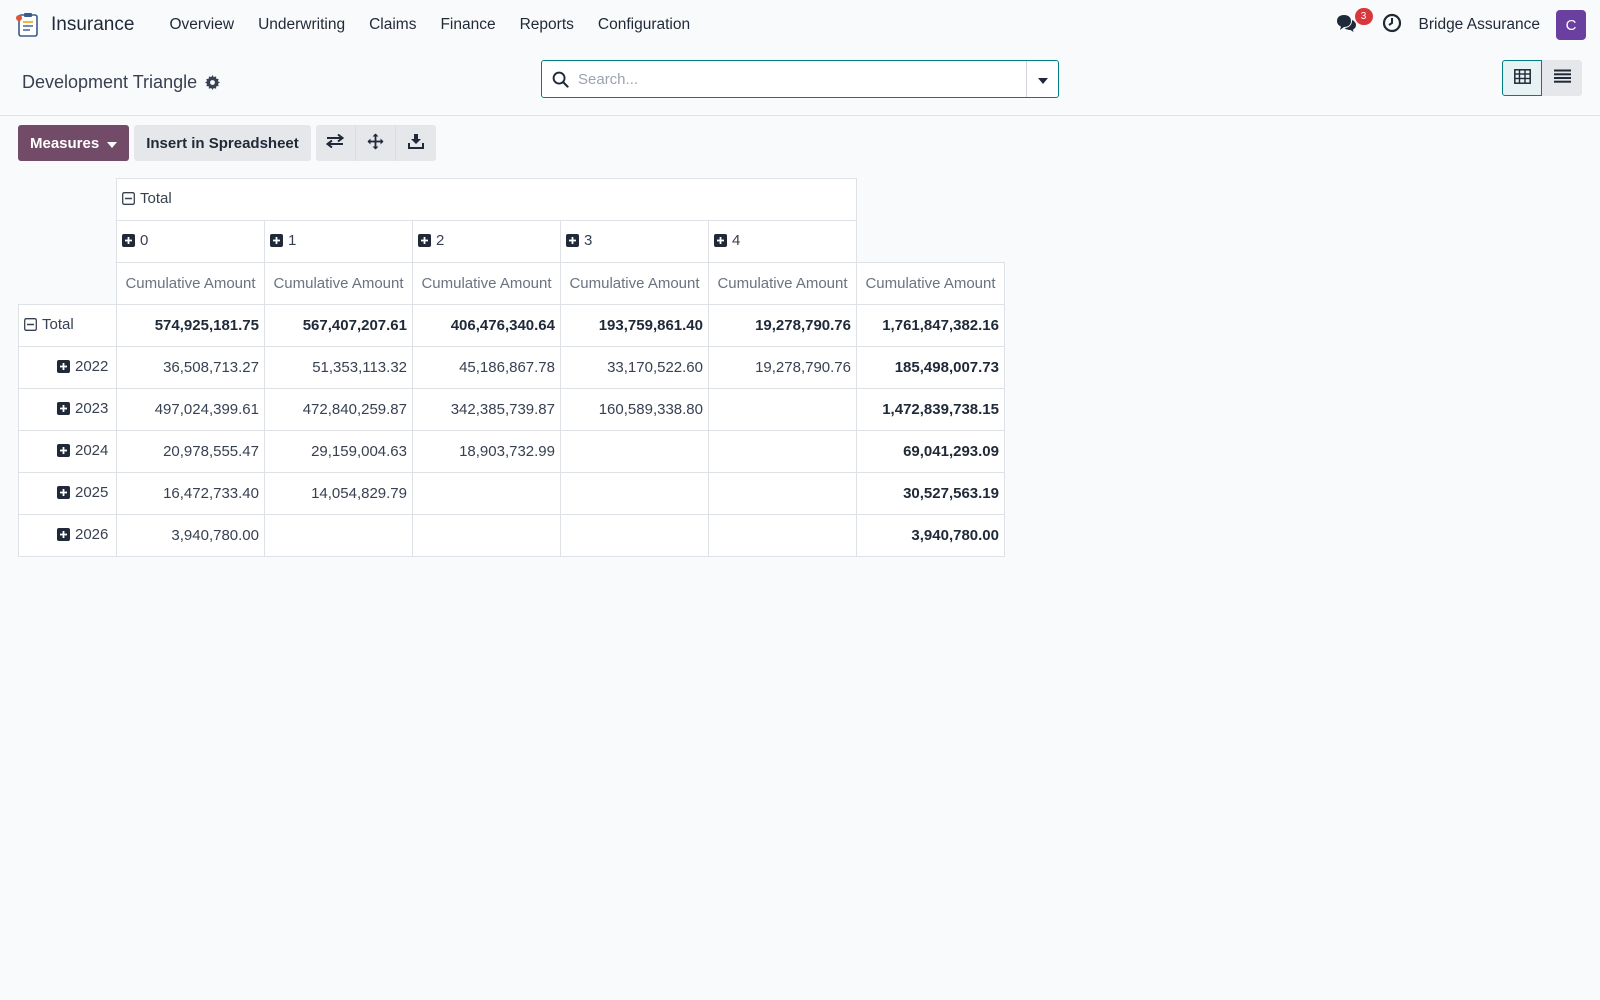 This screenshot has width=1600, height=1000. I want to click on menu-overview: Overview, so click(201, 25).